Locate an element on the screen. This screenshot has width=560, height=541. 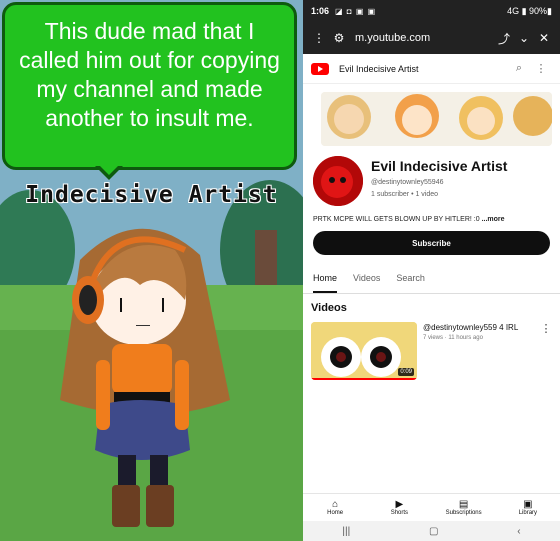
channel-handle: @destinytownley55946 is located at coordinates (407, 182).